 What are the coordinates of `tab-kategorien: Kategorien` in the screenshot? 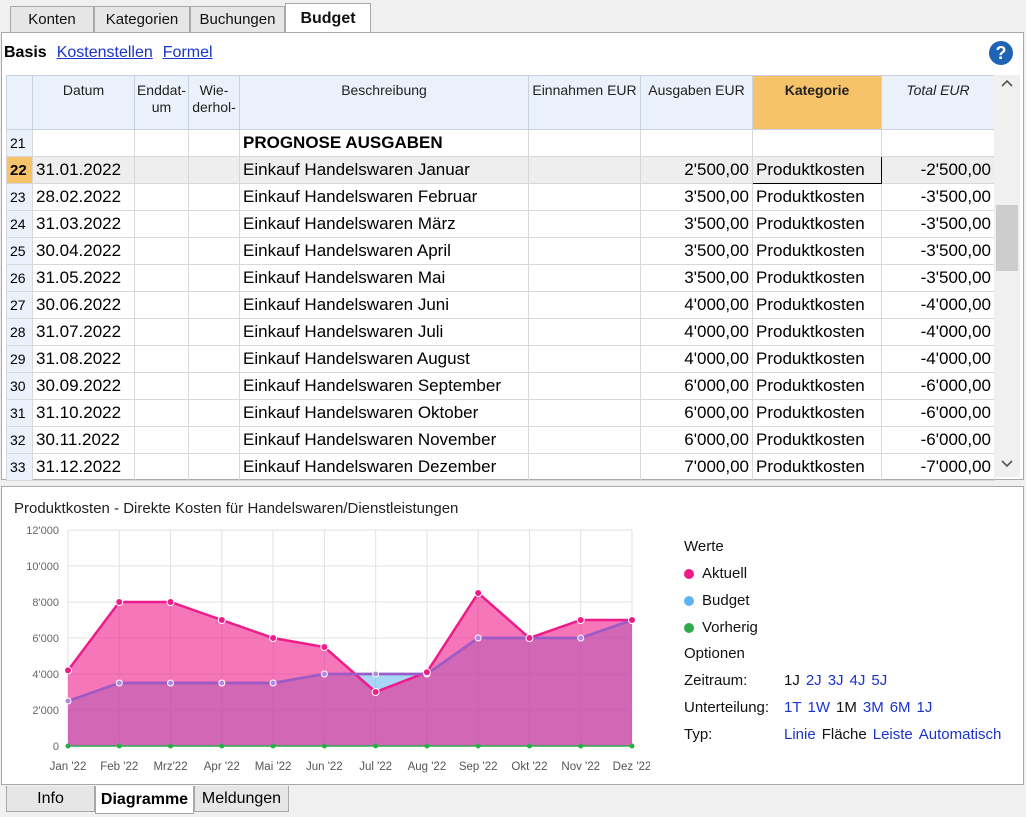 It's located at (142, 19).